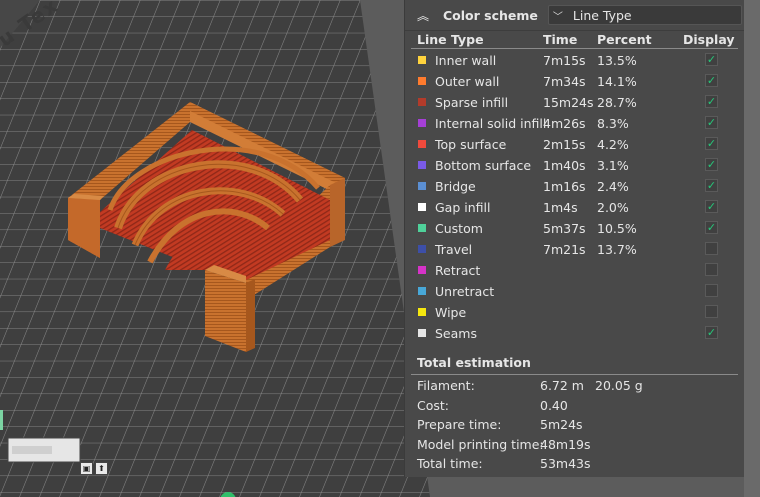 The image size is (760, 497). I want to click on line-type-label: Bottom surface, so click(483, 165).